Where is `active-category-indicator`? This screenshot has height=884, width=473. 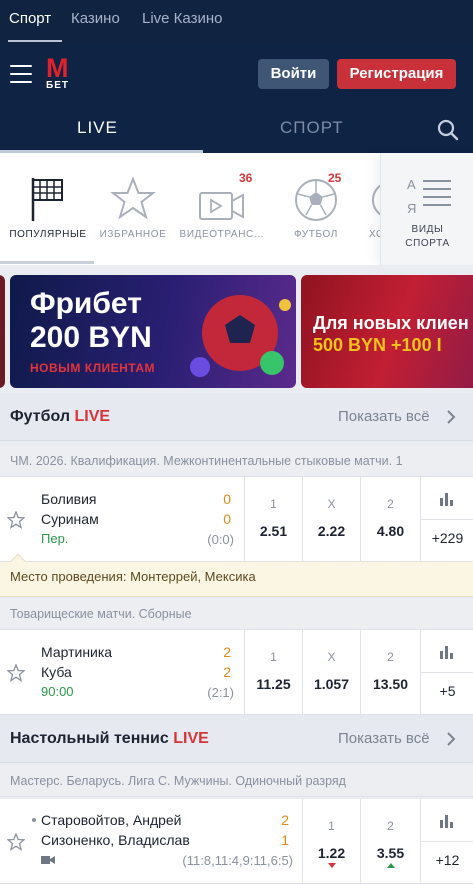
active-category-indicator is located at coordinates (47, 262).